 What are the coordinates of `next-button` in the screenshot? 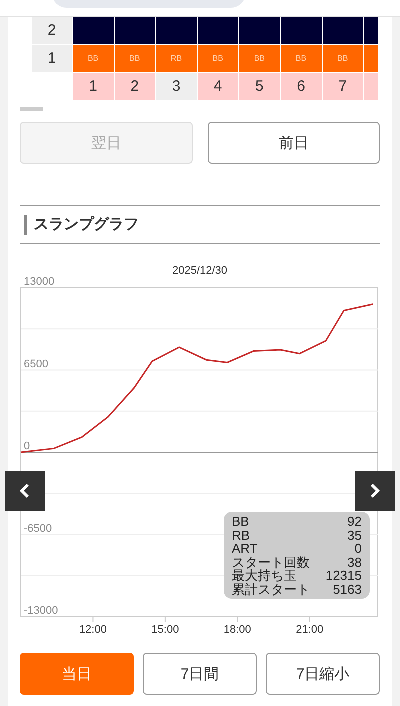 It's located at (375, 491).